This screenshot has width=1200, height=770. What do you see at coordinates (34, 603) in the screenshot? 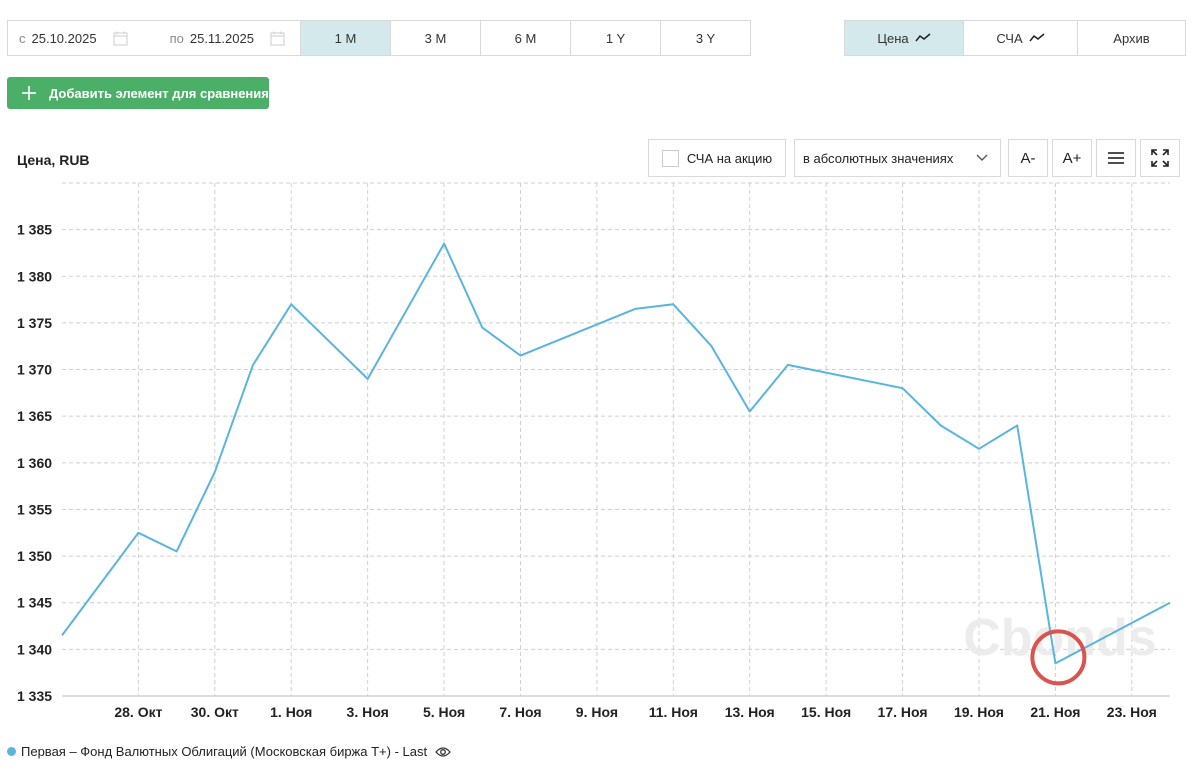
I see `y-tick-label: 1 345` at bounding box center [34, 603].